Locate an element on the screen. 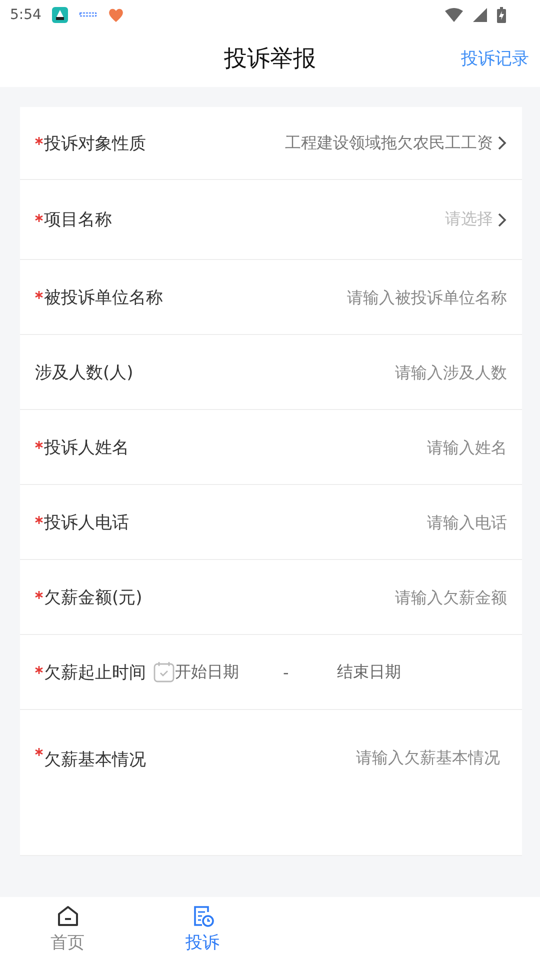 This screenshot has width=540, height=960. field-label: 欠薪基本情况 is located at coordinates (95, 760).